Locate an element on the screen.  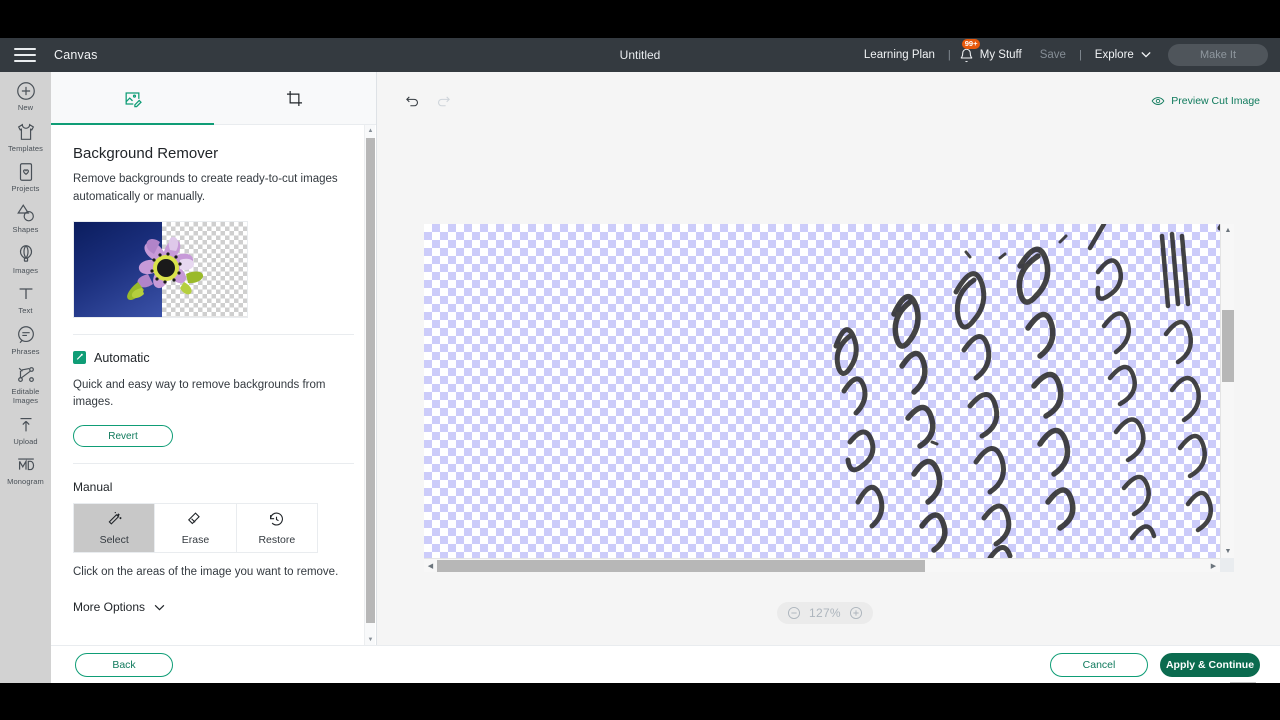
minus-circle-icon is located at coordinates (794, 613).